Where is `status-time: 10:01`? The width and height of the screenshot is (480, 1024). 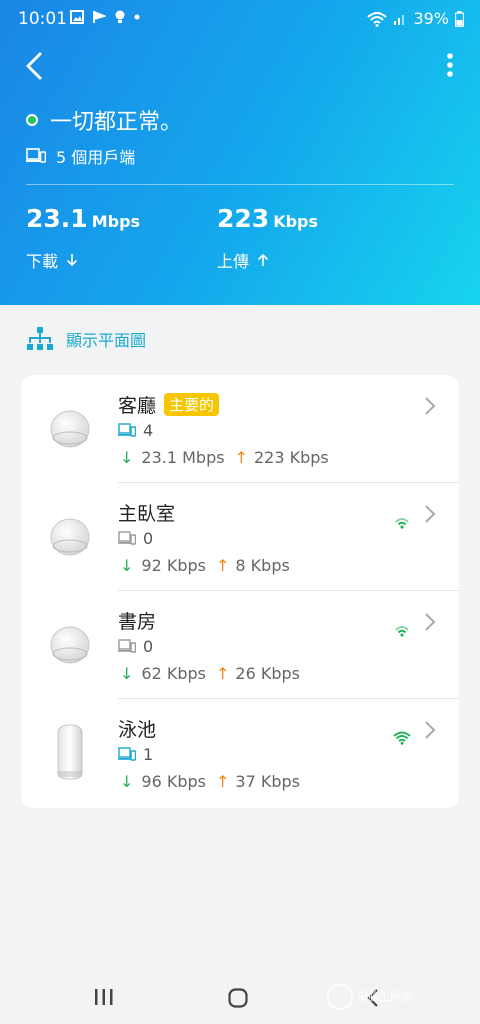
status-time: 10:01 is located at coordinates (42, 19).